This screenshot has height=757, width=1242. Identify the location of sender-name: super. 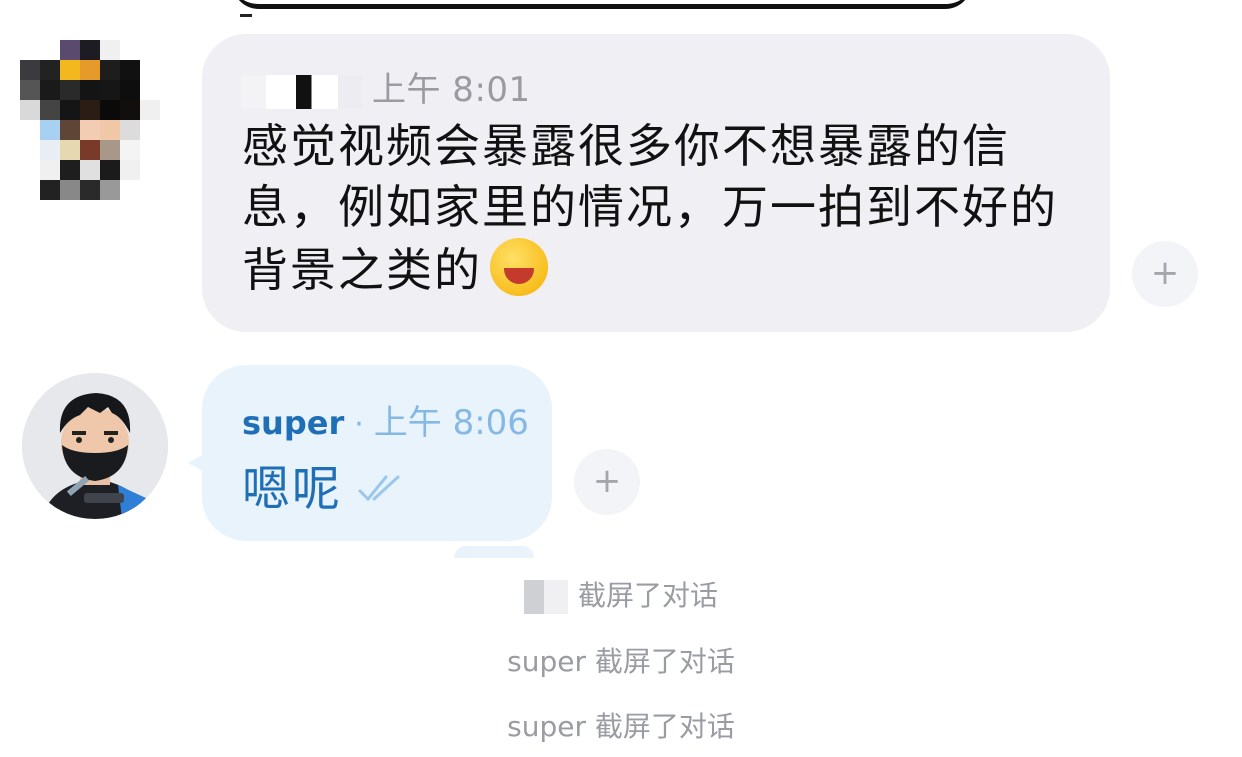
(293, 423).